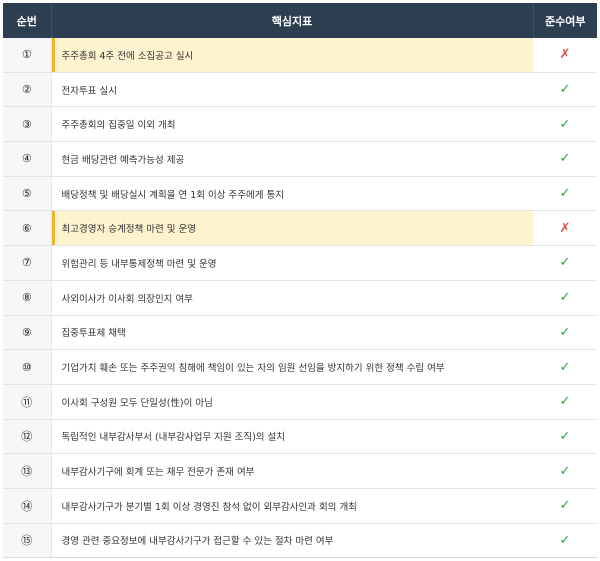  I want to click on row-indicator: 집중투표제 채택, so click(292, 333).